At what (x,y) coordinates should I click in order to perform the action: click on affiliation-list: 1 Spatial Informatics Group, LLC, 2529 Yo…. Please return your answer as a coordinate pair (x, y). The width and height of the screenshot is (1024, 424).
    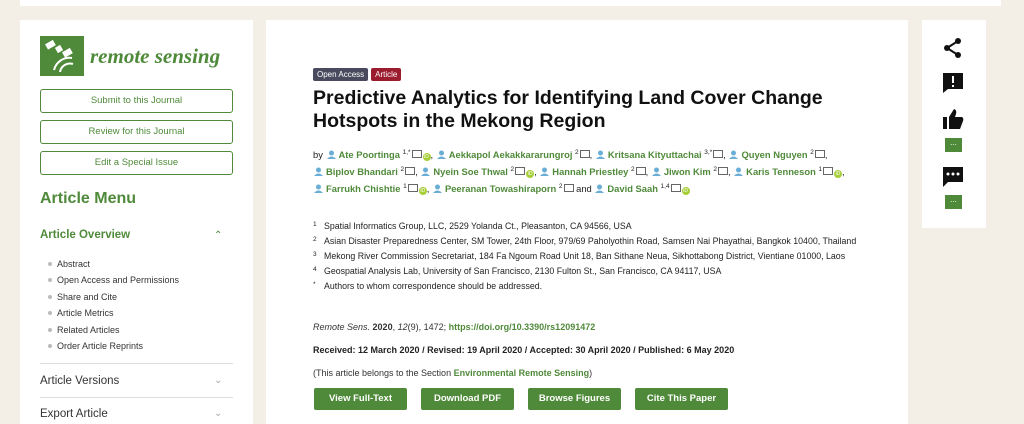
    Looking at the image, I should click on (593, 257).